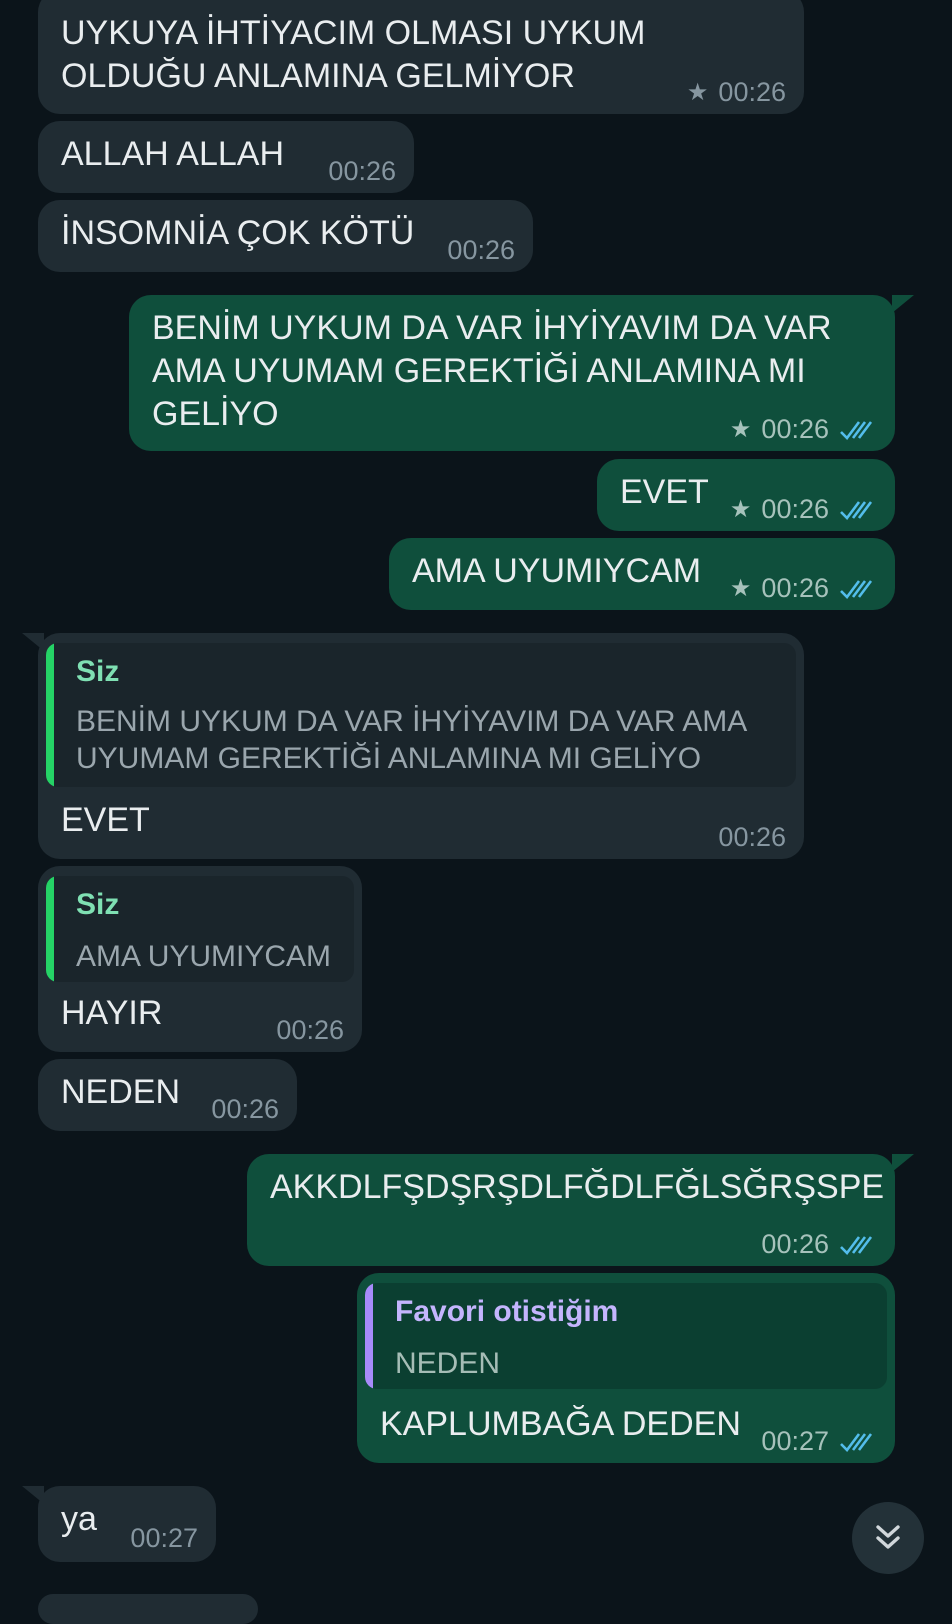  Describe the element at coordinates (557, 571) in the screenshot. I see `message-text: AMA UYUMIYCAM` at that location.